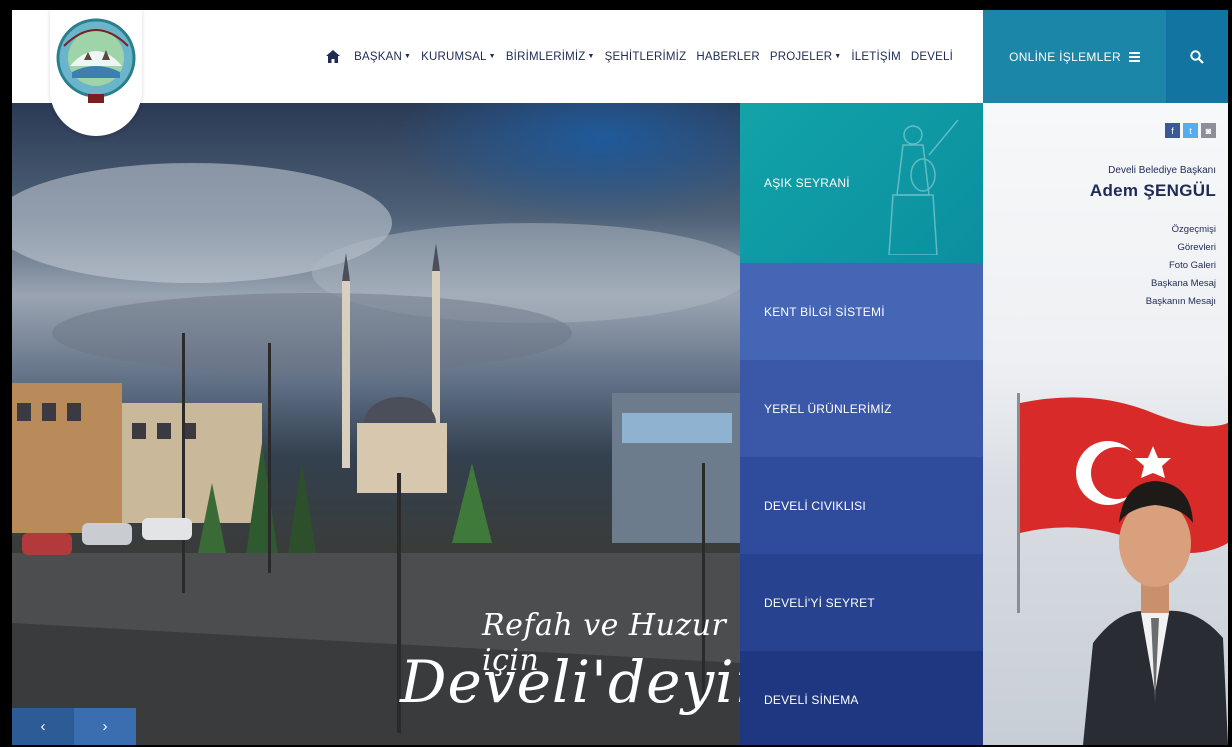  I want to click on search-button, so click(1197, 56).